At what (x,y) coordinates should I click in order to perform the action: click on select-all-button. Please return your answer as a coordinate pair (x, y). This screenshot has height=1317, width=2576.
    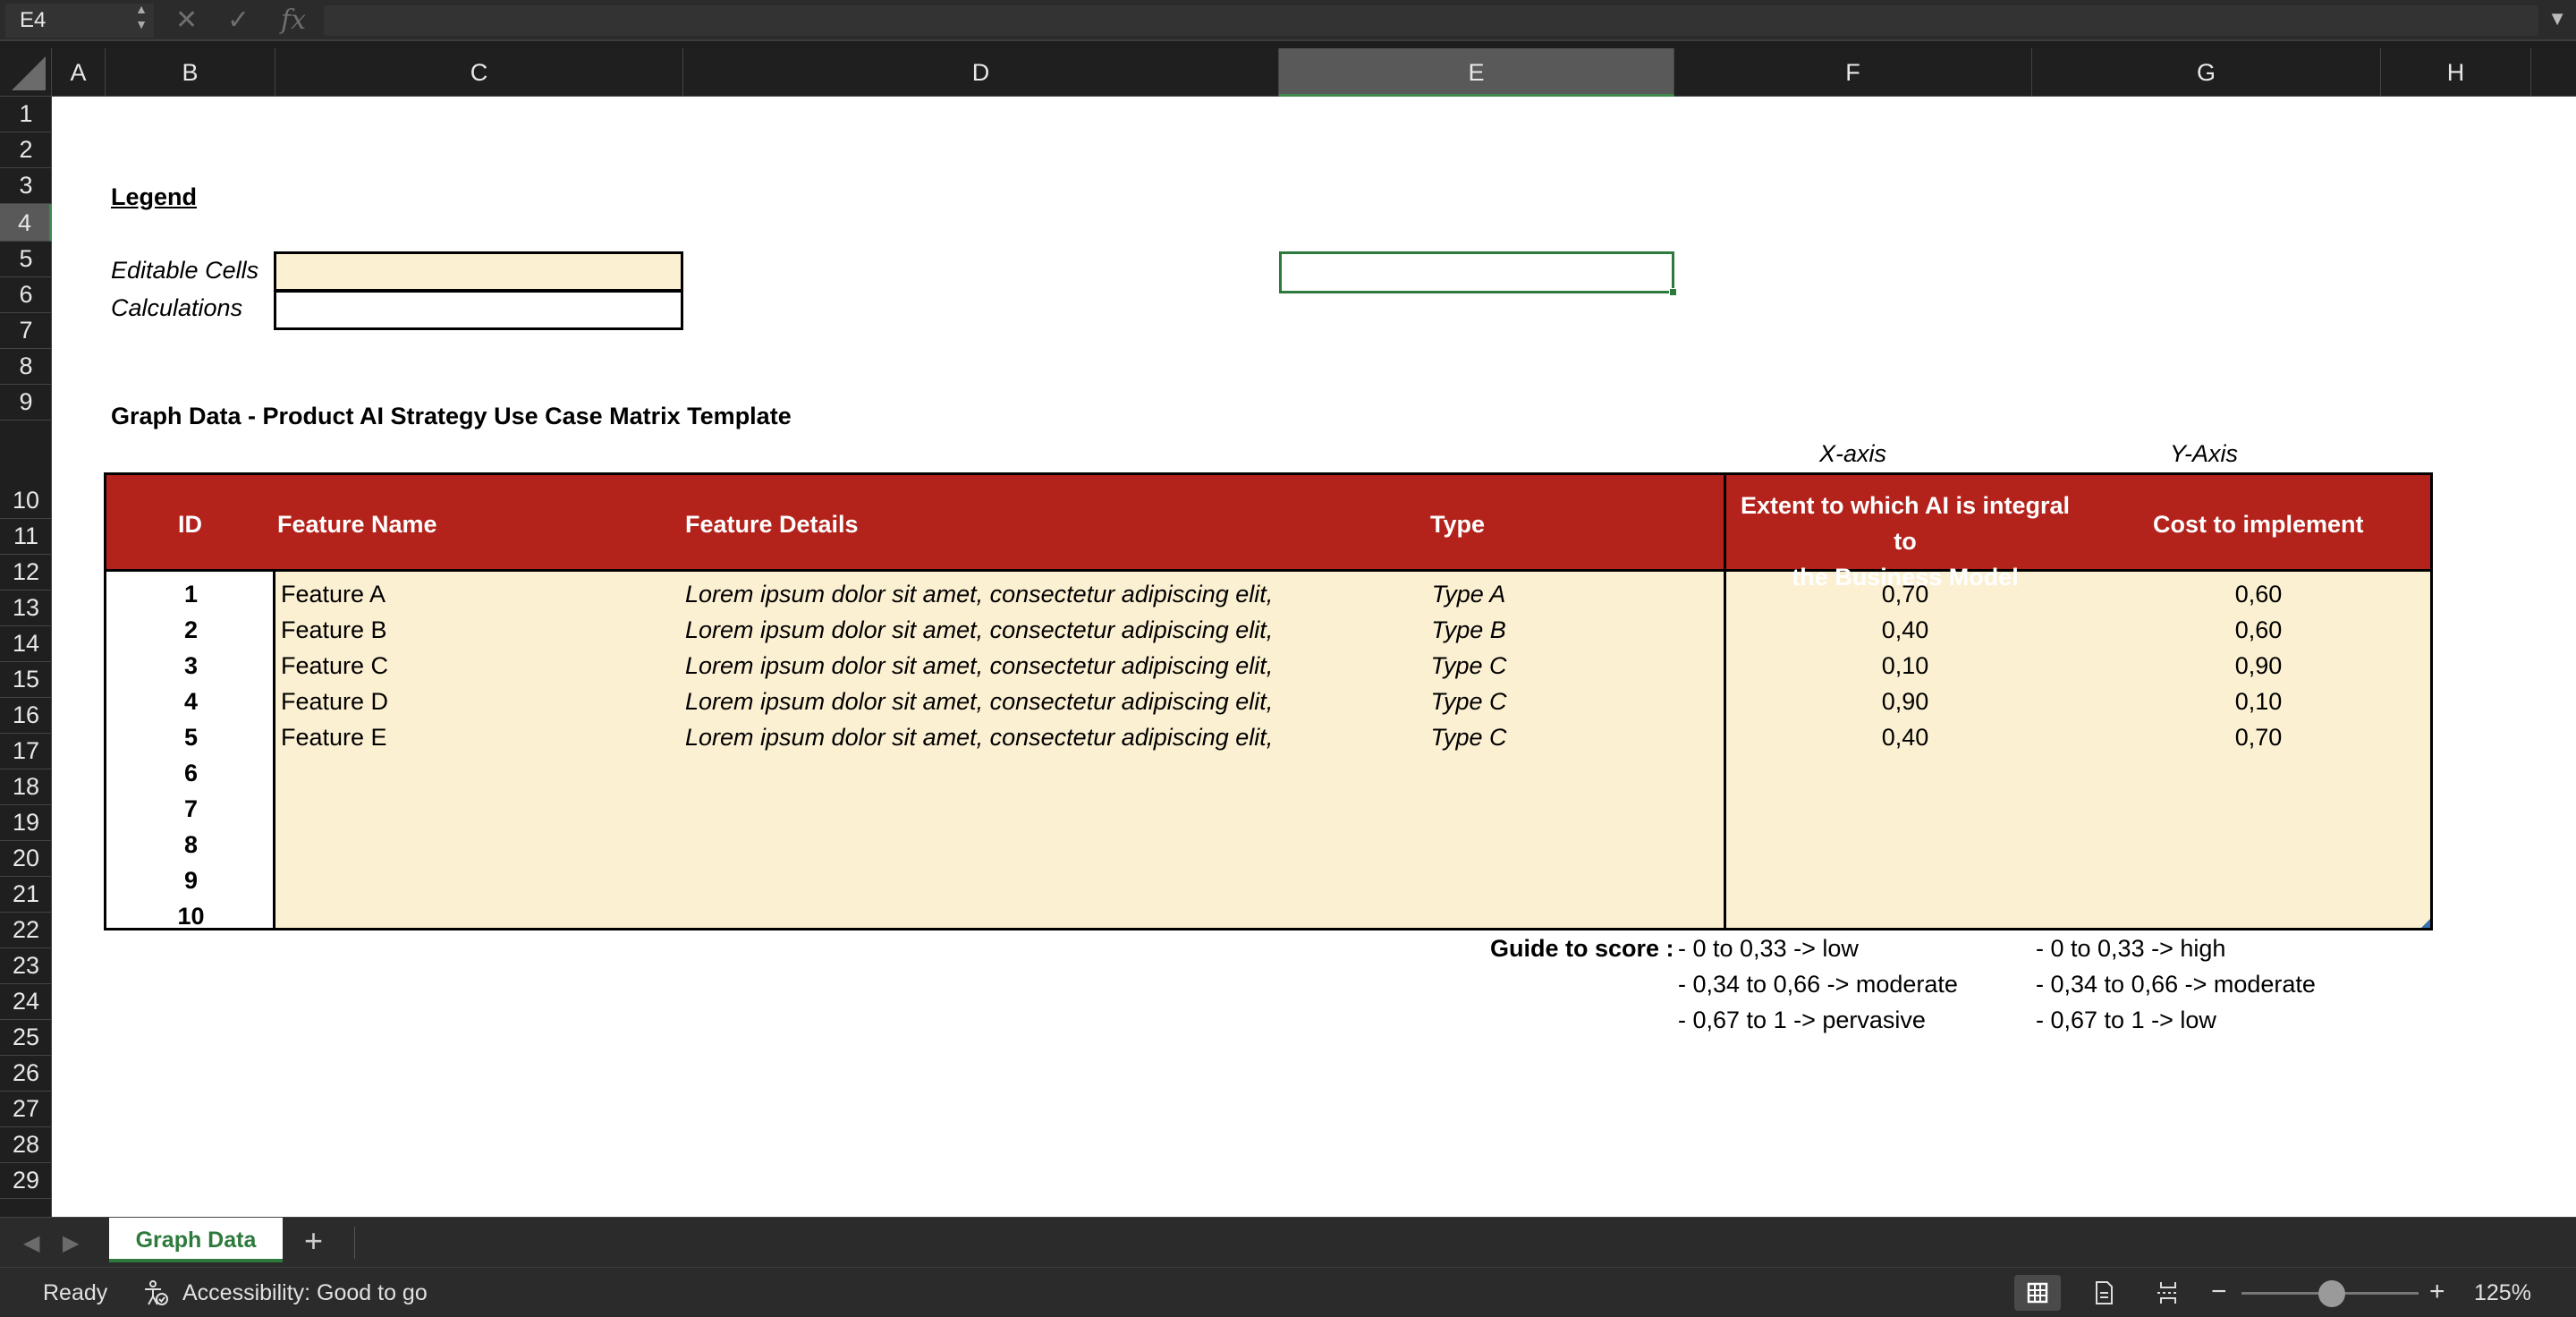
    Looking at the image, I should click on (26, 73).